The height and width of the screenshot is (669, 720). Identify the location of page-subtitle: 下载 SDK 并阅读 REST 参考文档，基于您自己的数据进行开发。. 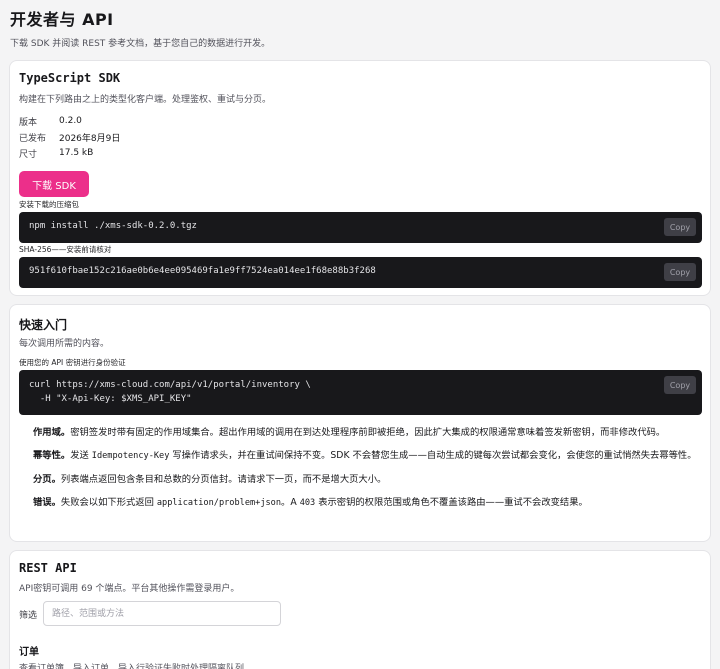
(140, 44).